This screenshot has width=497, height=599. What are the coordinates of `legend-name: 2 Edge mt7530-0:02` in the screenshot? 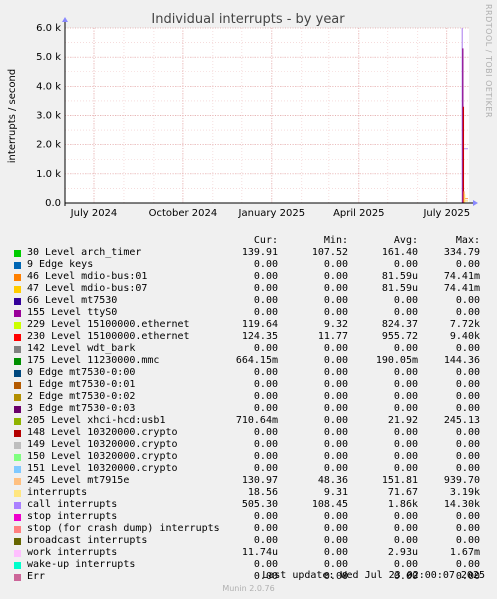 It's located at (81, 396).